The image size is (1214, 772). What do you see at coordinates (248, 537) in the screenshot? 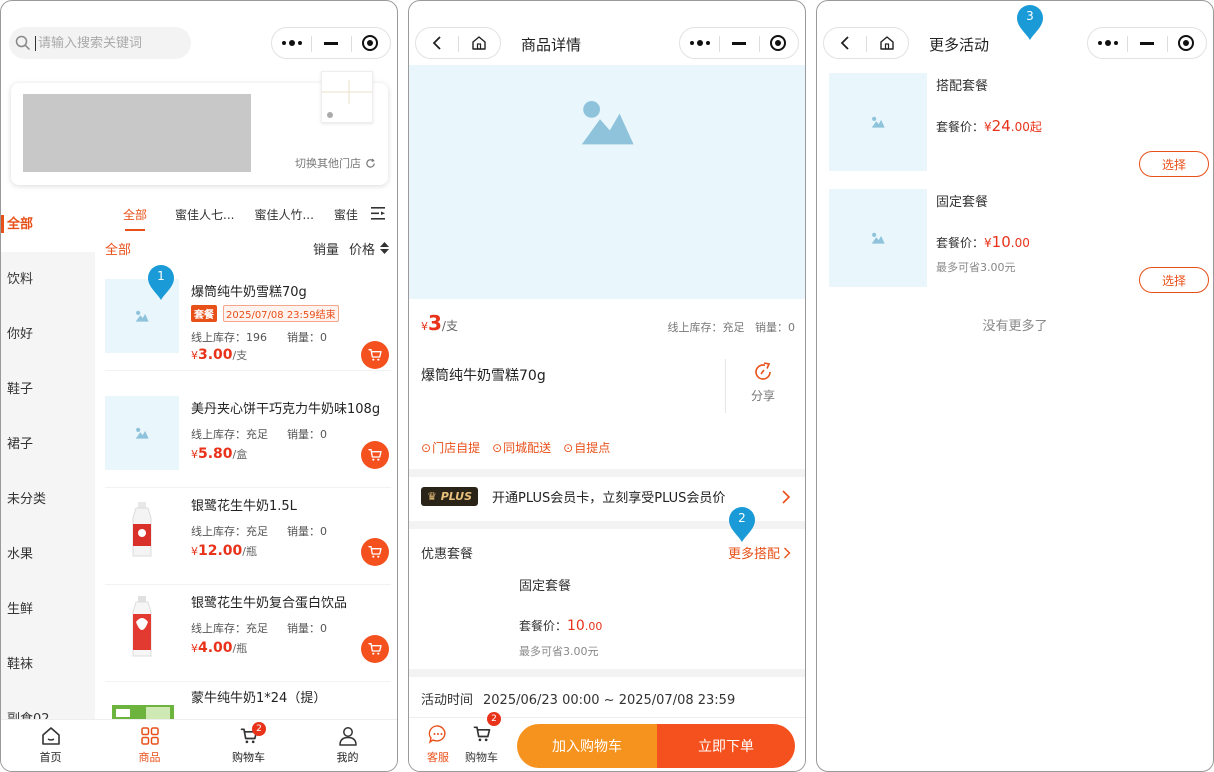
I see `product-row: 银鹭花生牛奶1.5L 线上库存：充足 销量：0 ¥12.00/瓶` at bounding box center [248, 537].